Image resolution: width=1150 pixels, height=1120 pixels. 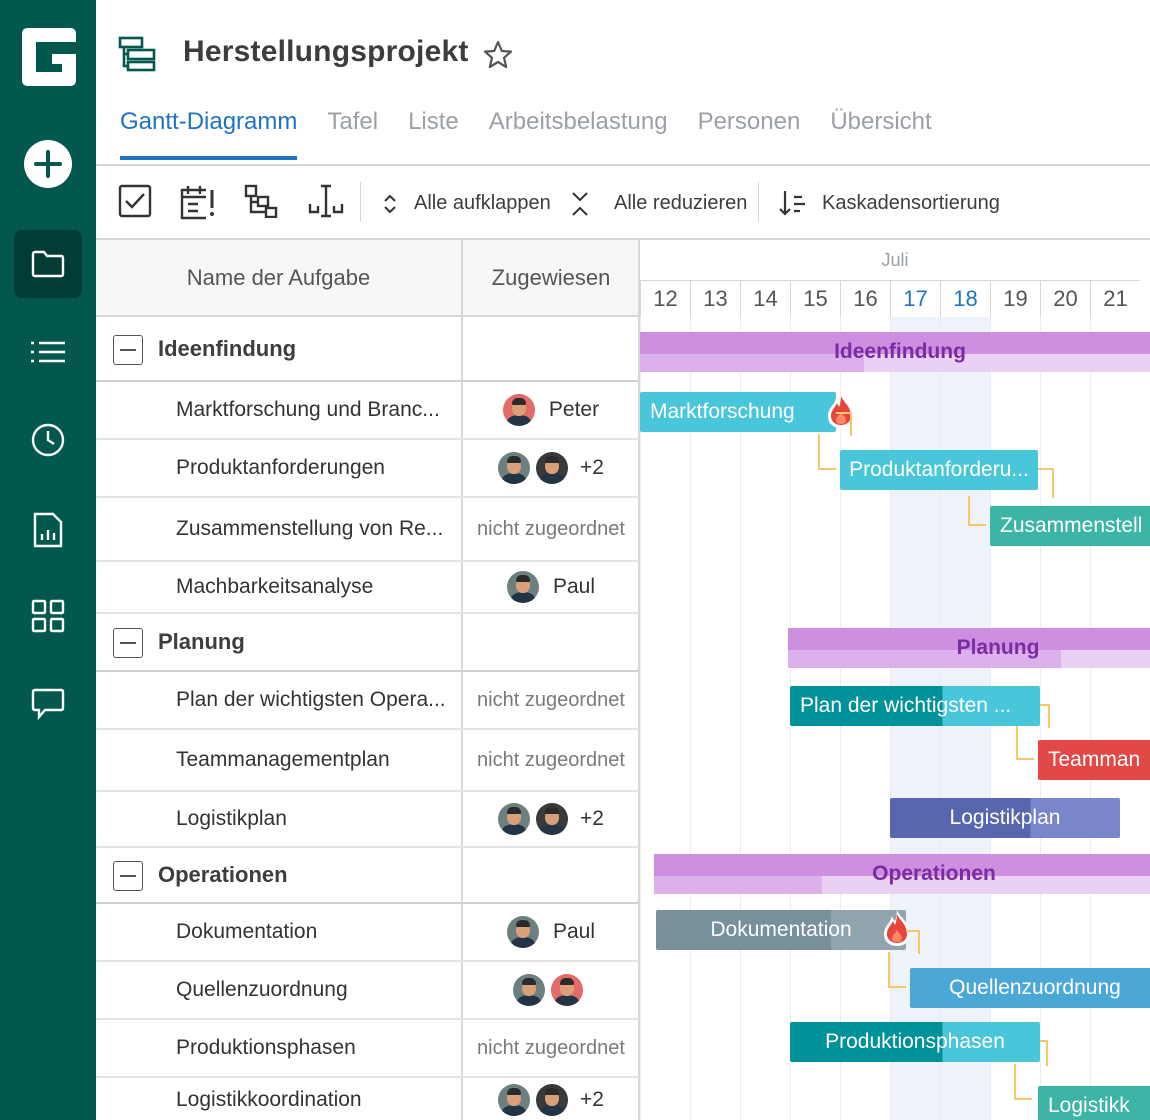 I want to click on assignee-more-count: +2, so click(x=592, y=1099).